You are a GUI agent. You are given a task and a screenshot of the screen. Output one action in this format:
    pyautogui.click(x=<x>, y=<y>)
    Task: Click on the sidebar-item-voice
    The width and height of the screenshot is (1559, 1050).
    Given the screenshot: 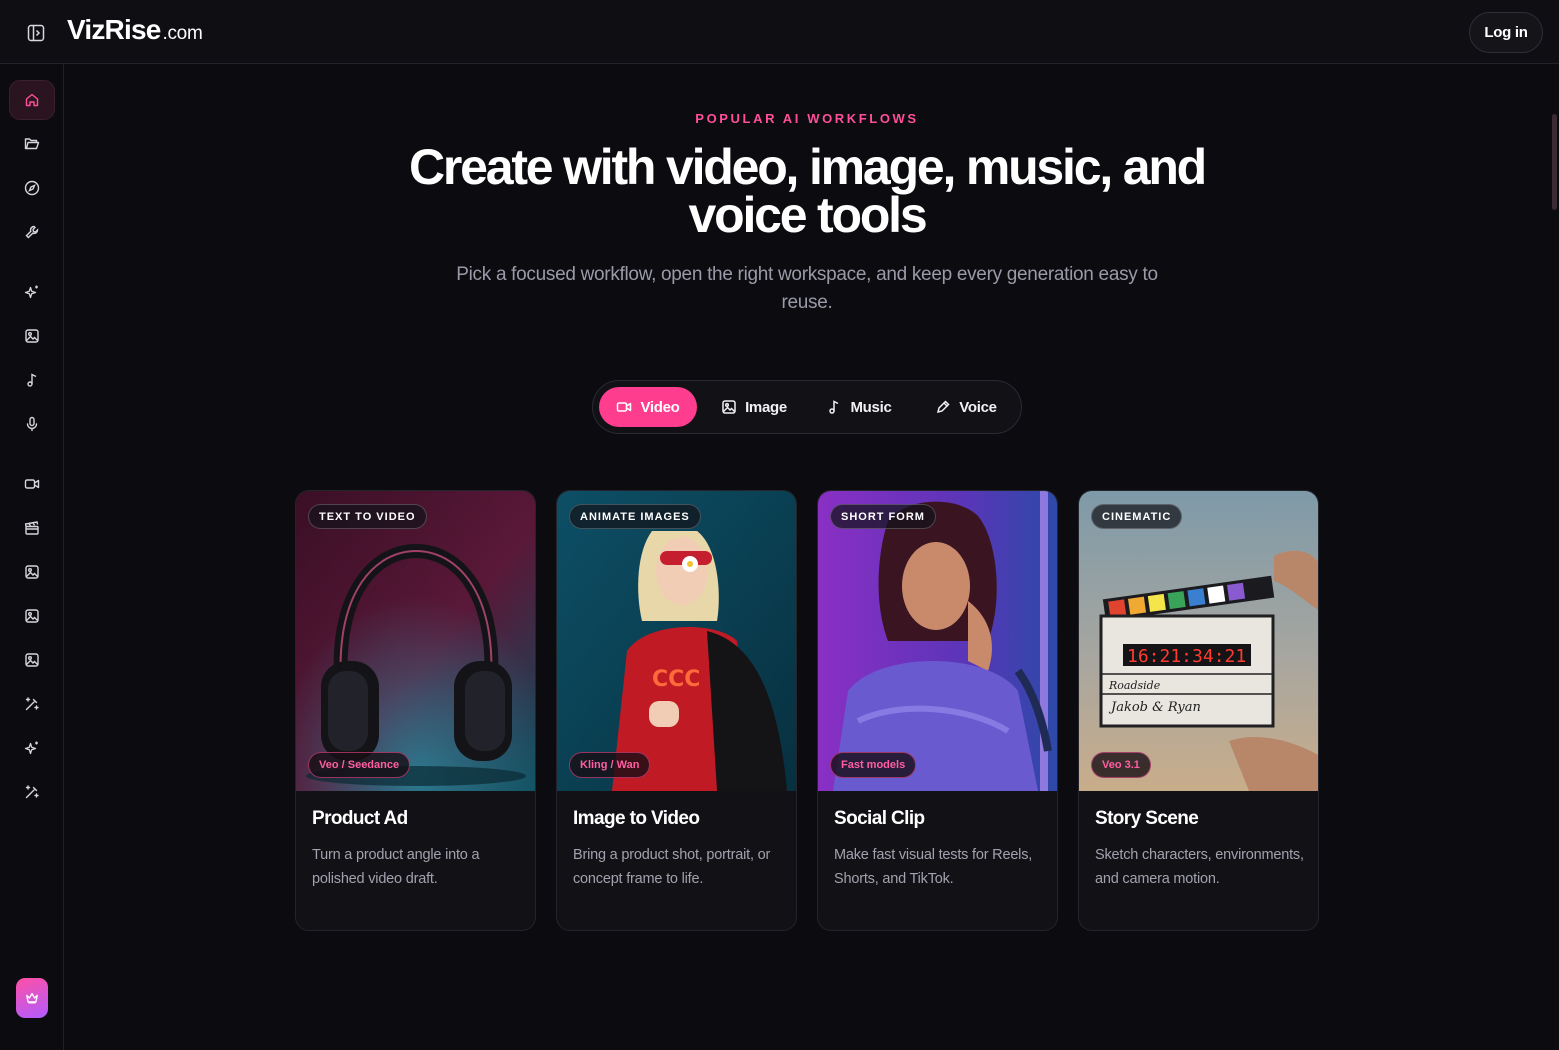 What is the action you would take?
    pyautogui.click(x=32, y=424)
    